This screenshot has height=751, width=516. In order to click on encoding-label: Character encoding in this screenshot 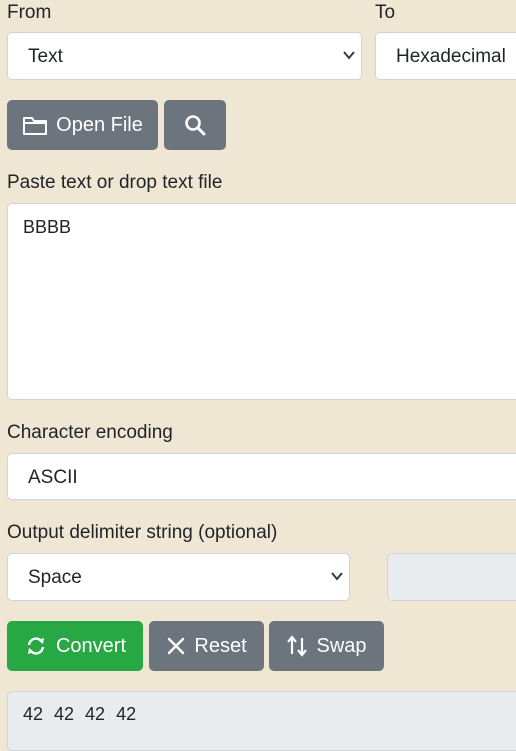, I will do `click(90, 432)`.